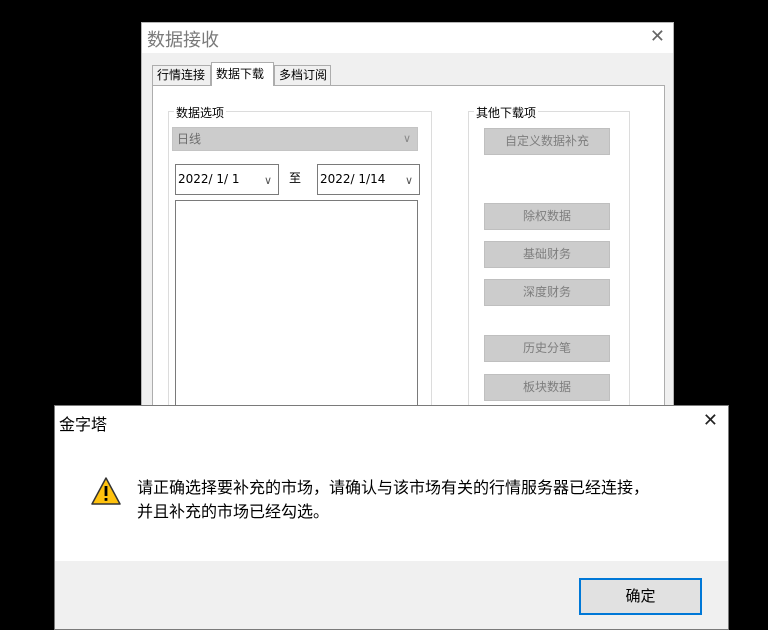  I want to click on dialog-message-line-1: 请正确选择要补充的市场，请确认与该市场有关的行情服务器已经连接，, so click(393, 487).